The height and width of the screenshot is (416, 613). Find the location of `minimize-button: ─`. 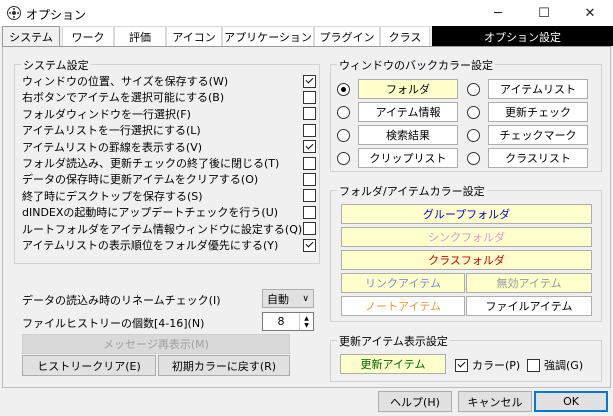

minimize-button: ─ is located at coordinates (498, 13).